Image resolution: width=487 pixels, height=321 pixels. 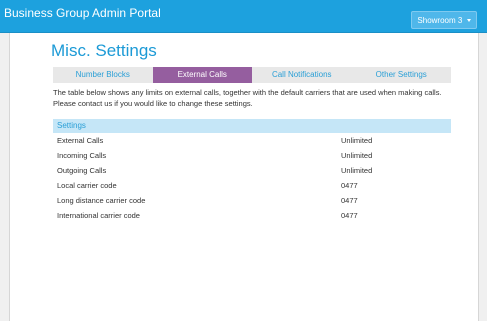 What do you see at coordinates (243, 16) in the screenshot?
I see `top-bar: Business Group Admin Portal Showroom 3` at bounding box center [243, 16].